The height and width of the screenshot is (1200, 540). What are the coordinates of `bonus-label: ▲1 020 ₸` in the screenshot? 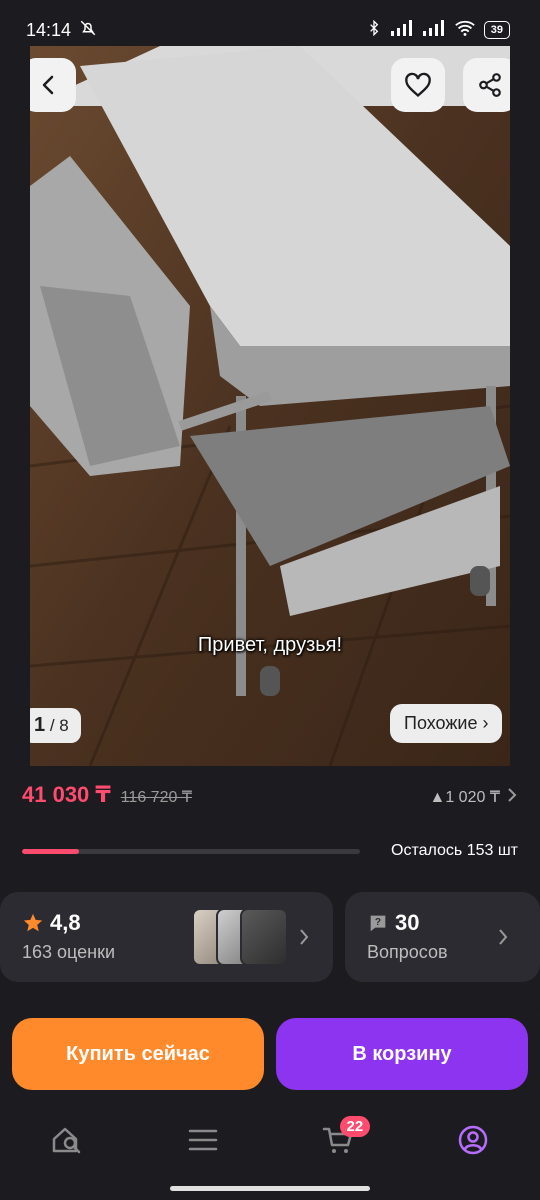 It's located at (465, 797).